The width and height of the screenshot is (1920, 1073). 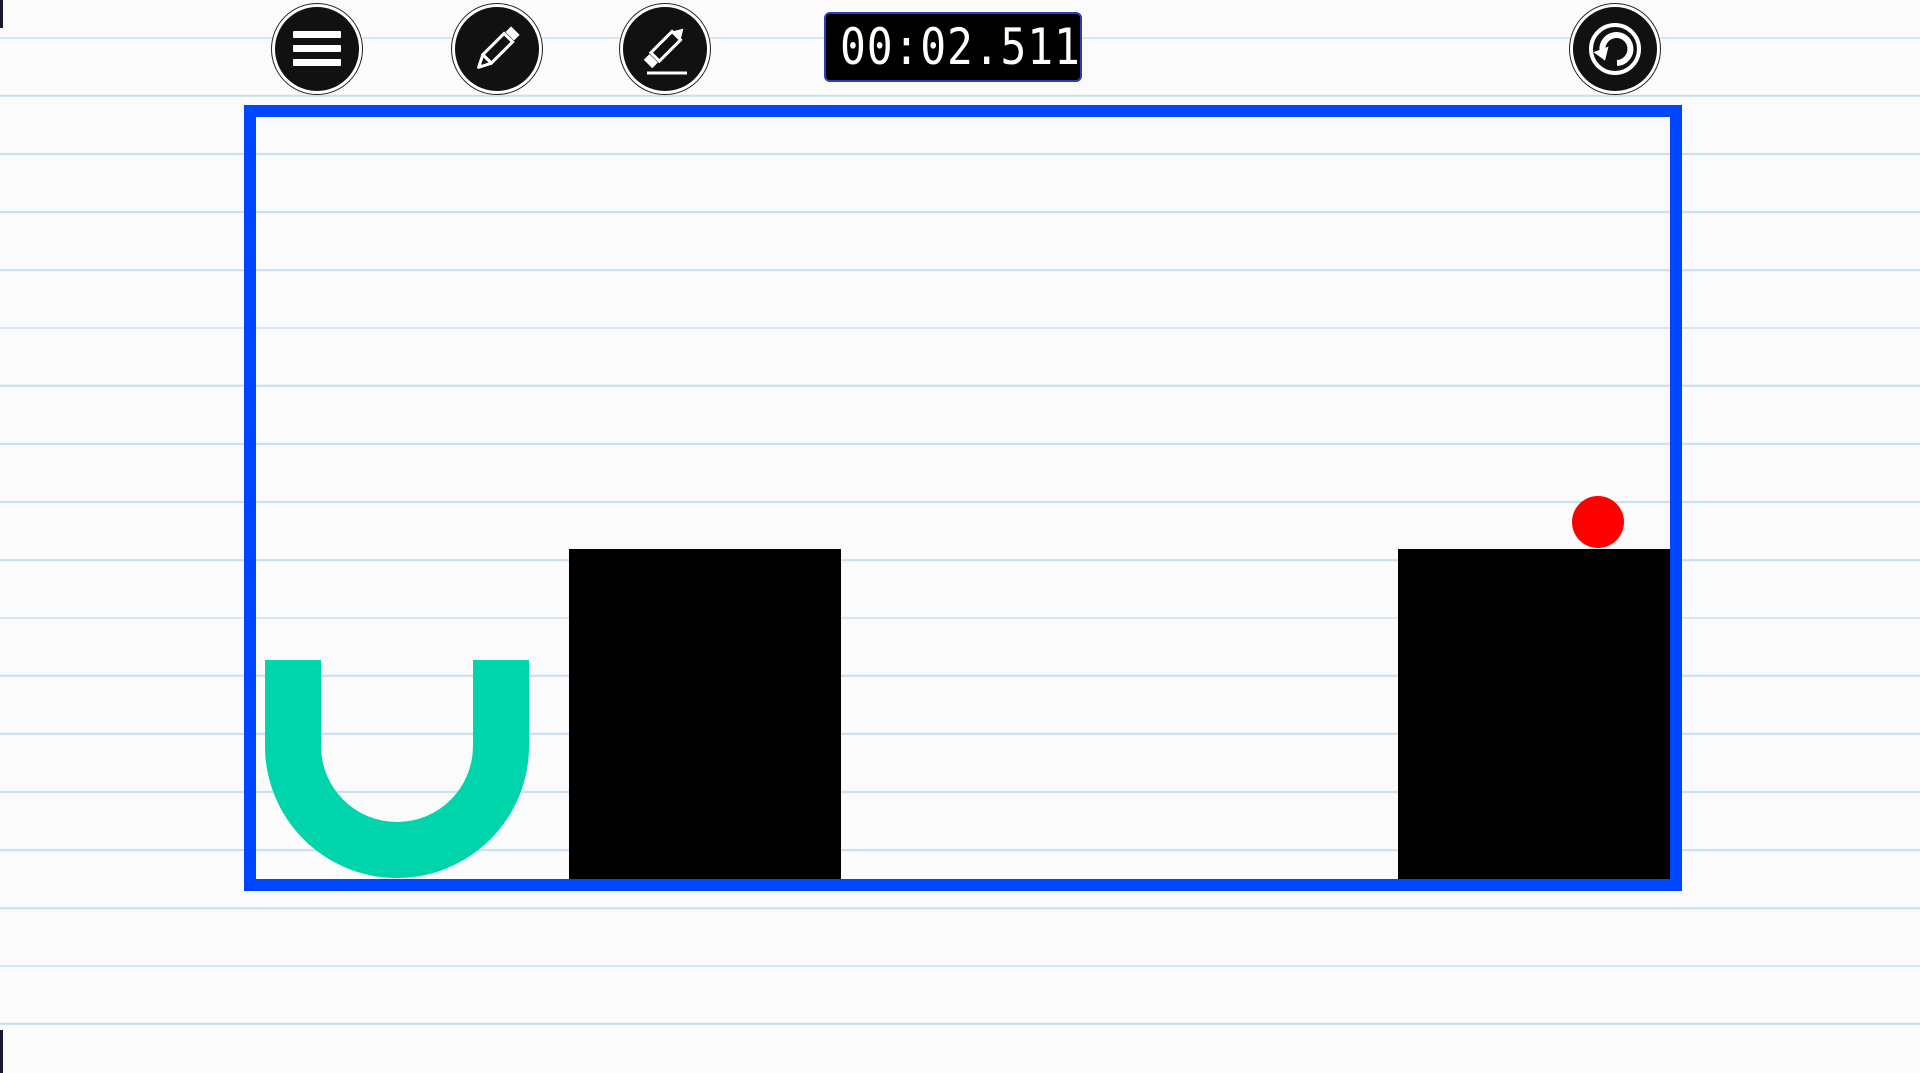 What do you see at coordinates (705, 714) in the screenshot?
I see `obstacle-block-left` at bounding box center [705, 714].